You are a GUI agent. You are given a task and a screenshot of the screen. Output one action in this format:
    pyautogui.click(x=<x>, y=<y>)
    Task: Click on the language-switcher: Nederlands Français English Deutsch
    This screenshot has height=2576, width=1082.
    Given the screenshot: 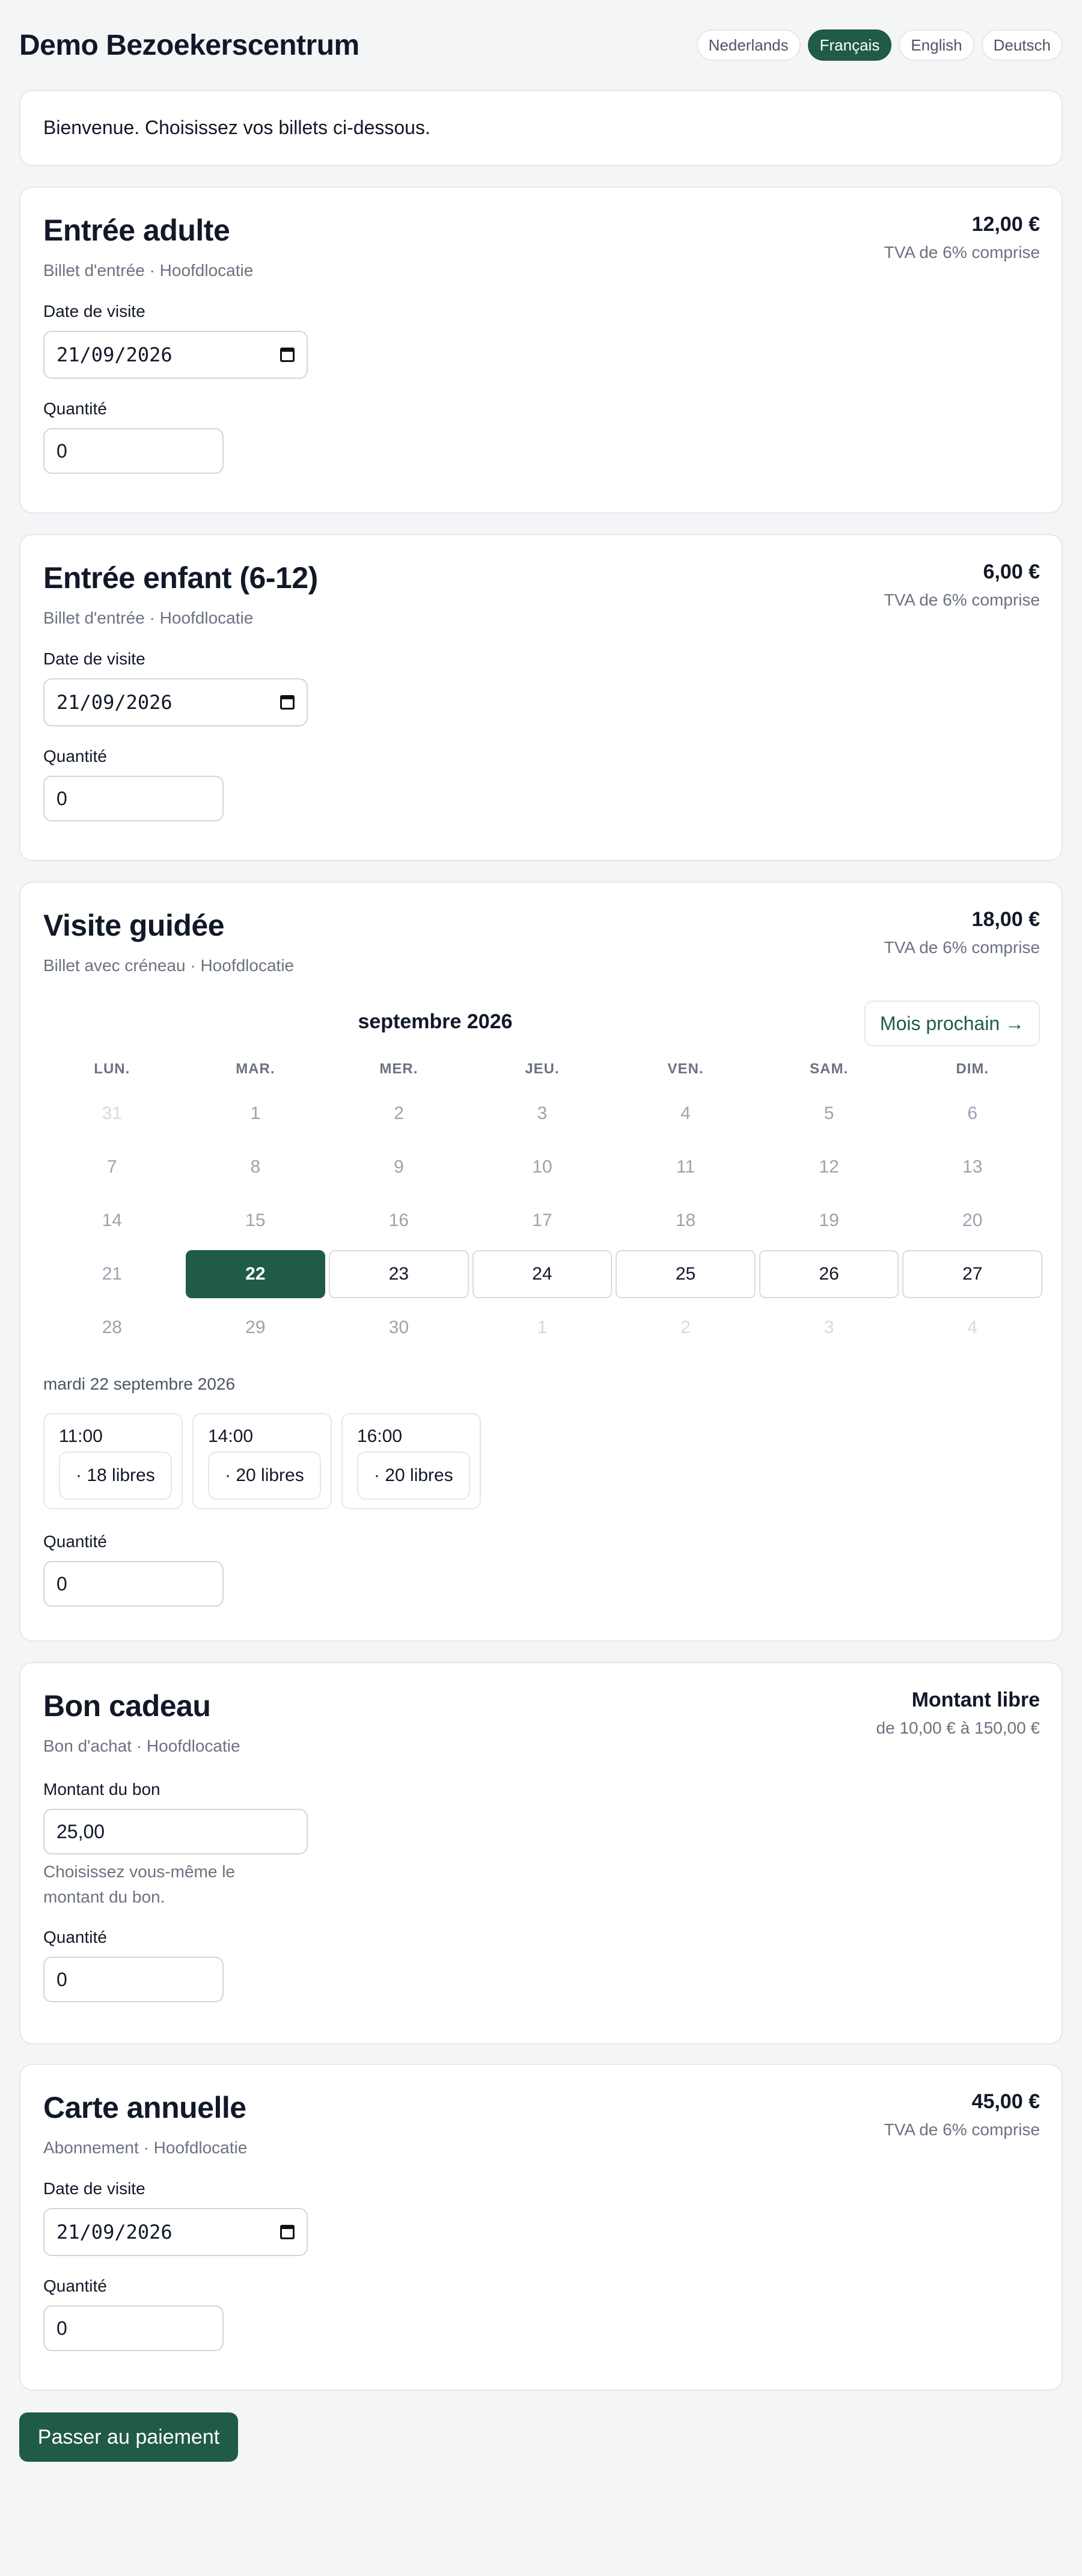 What is the action you would take?
    pyautogui.click(x=880, y=45)
    